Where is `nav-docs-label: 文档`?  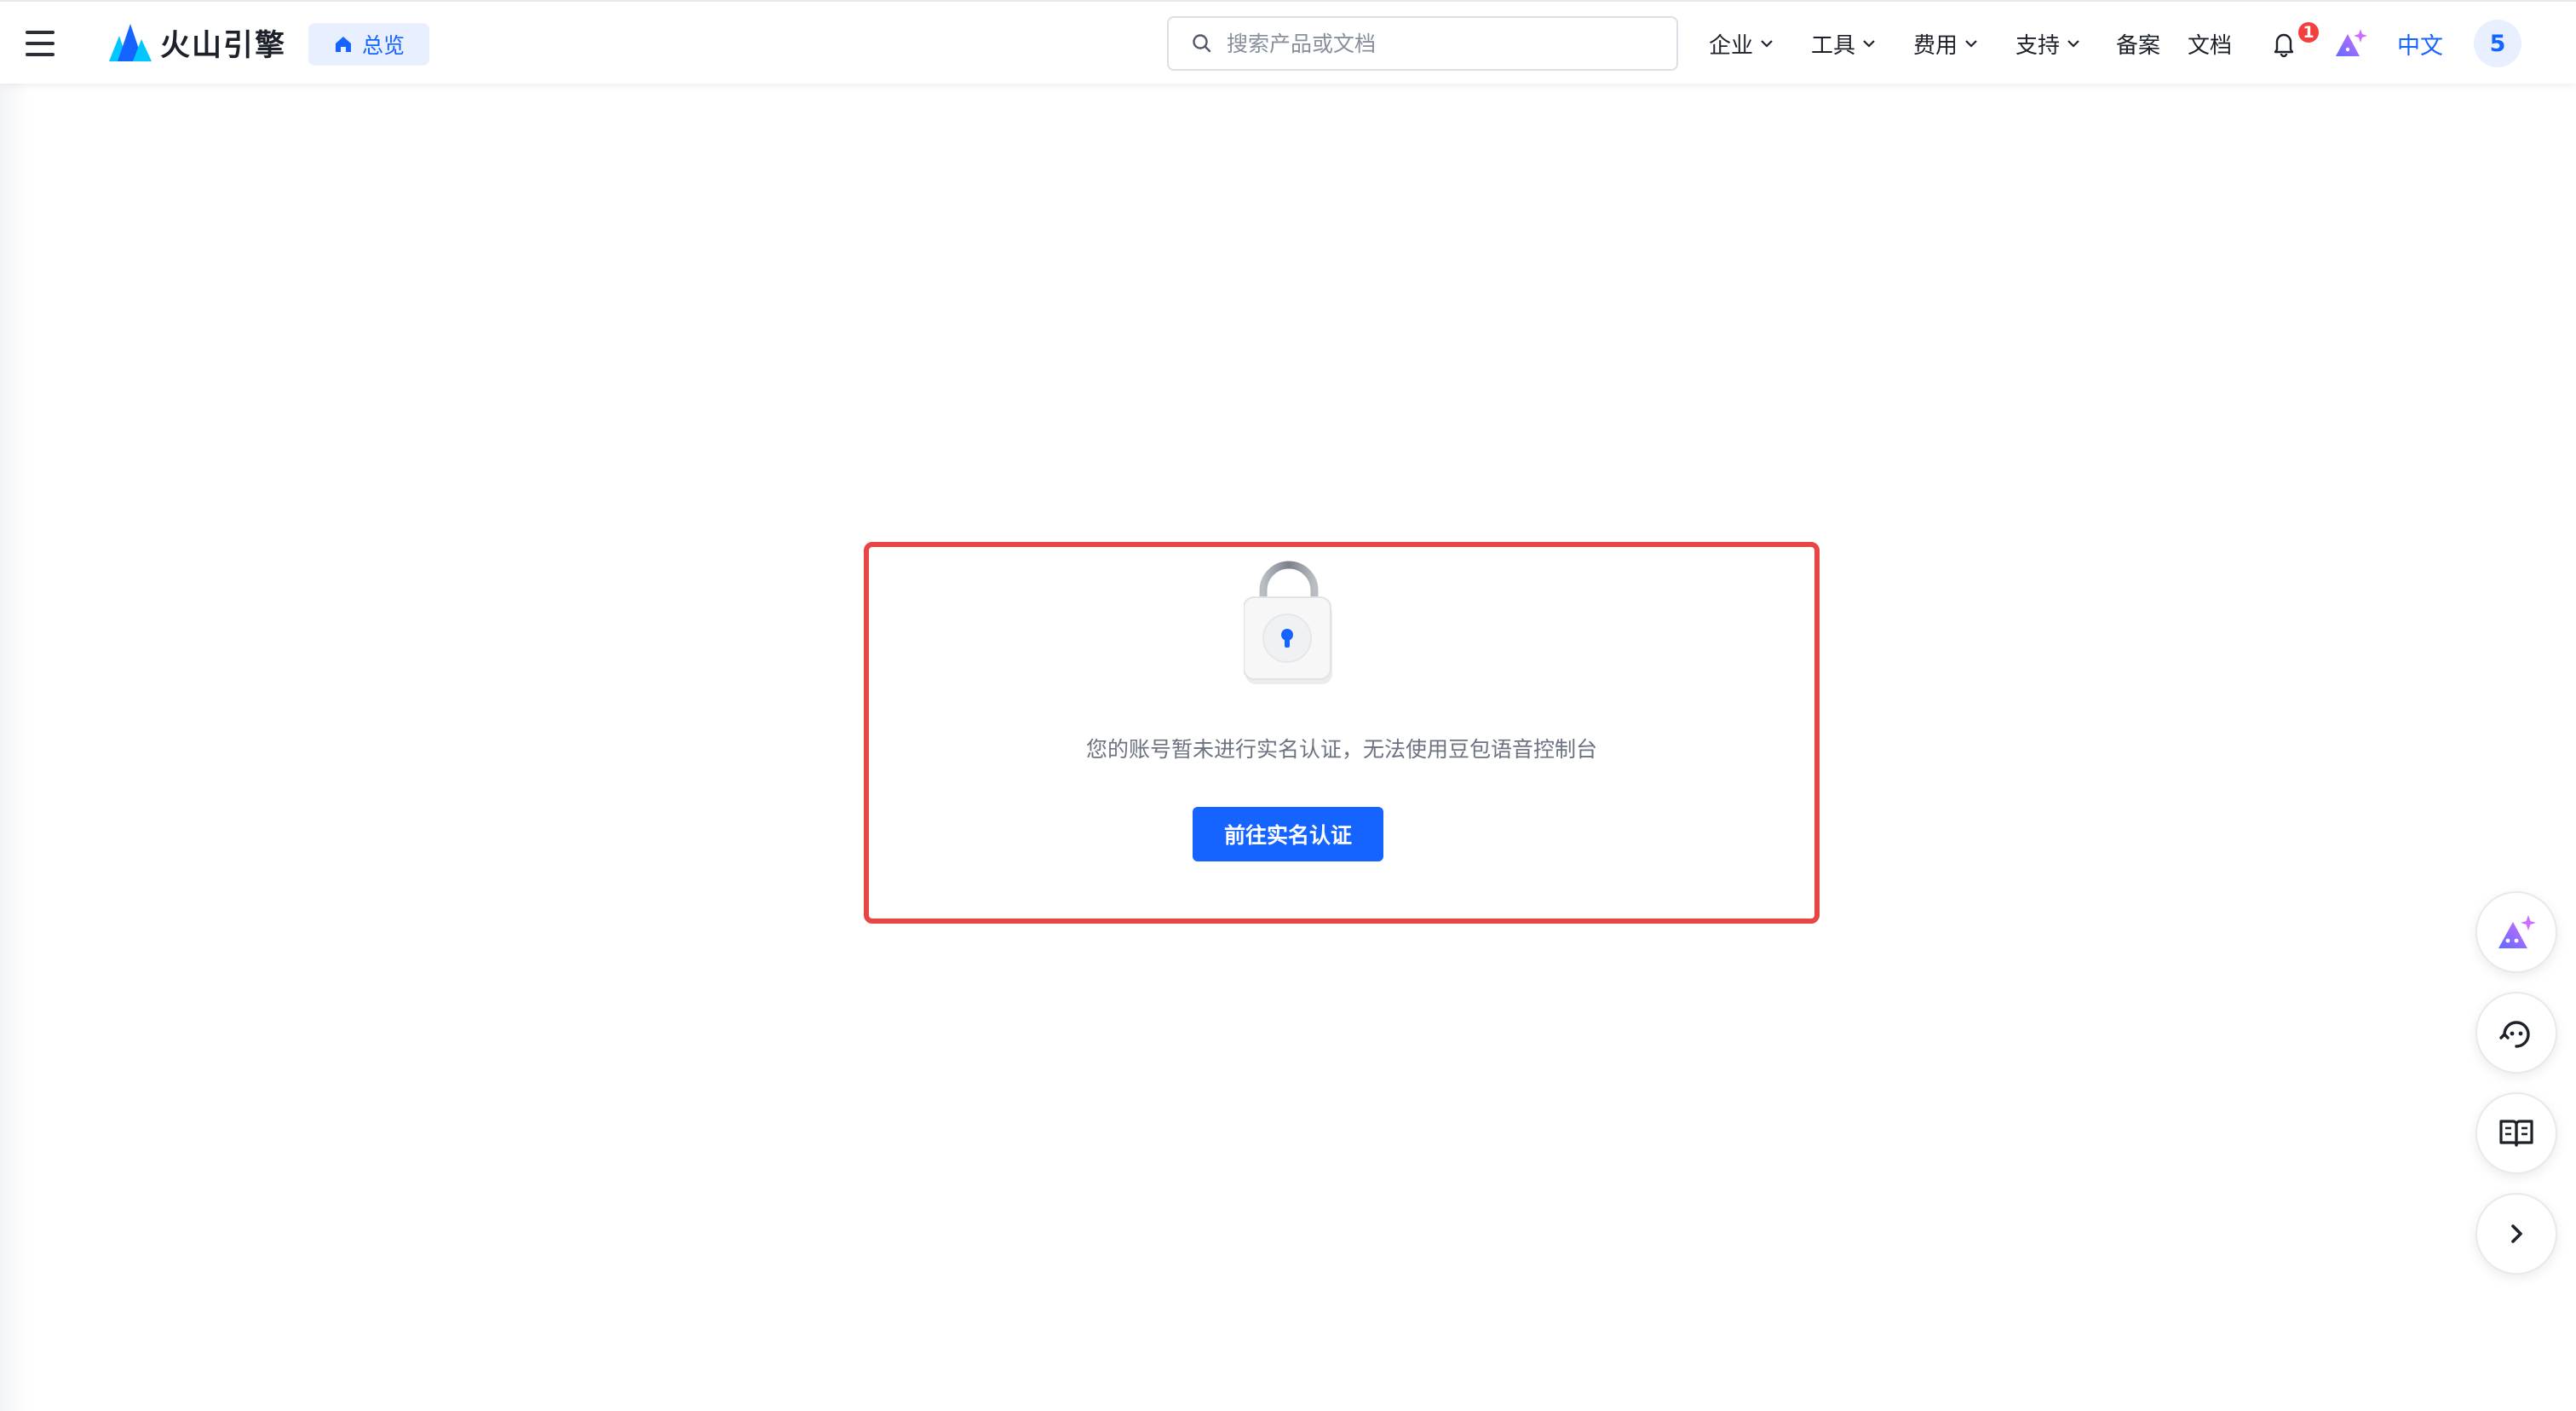
nav-docs-label: 文档 is located at coordinates (2211, 45).